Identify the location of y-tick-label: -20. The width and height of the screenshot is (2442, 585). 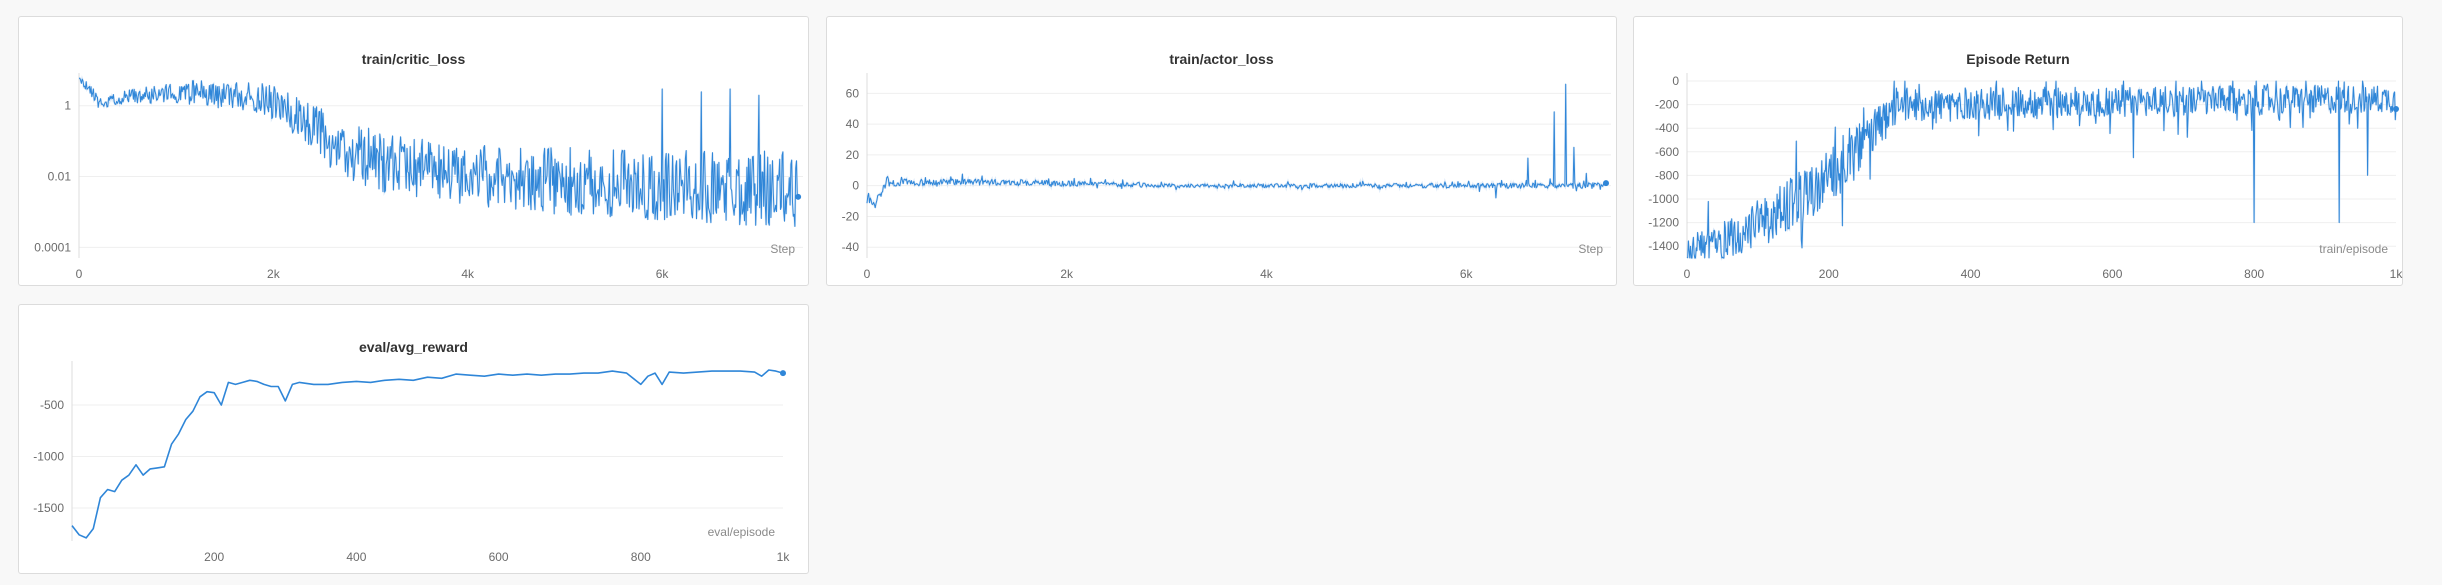
(851, 216).